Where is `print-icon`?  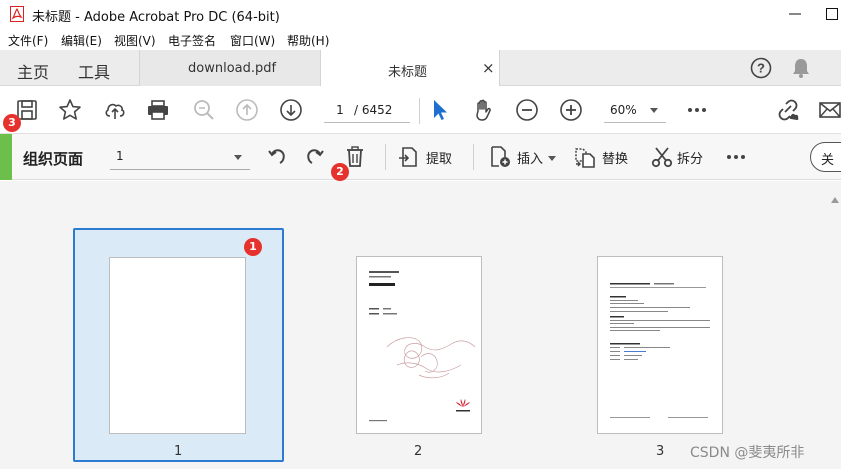 print-icon is located at coordinates (158, 110).